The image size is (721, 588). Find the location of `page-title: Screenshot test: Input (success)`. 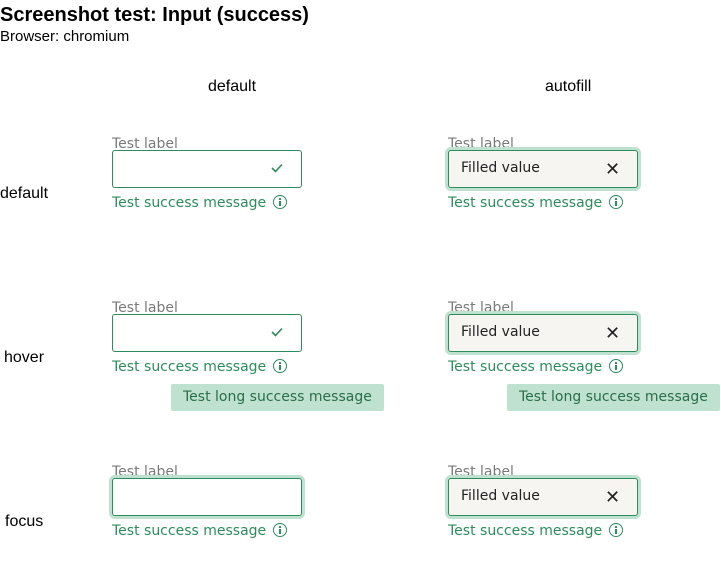

page-title: Screenshot test: Input (success) is located at coordinates (154, 15).